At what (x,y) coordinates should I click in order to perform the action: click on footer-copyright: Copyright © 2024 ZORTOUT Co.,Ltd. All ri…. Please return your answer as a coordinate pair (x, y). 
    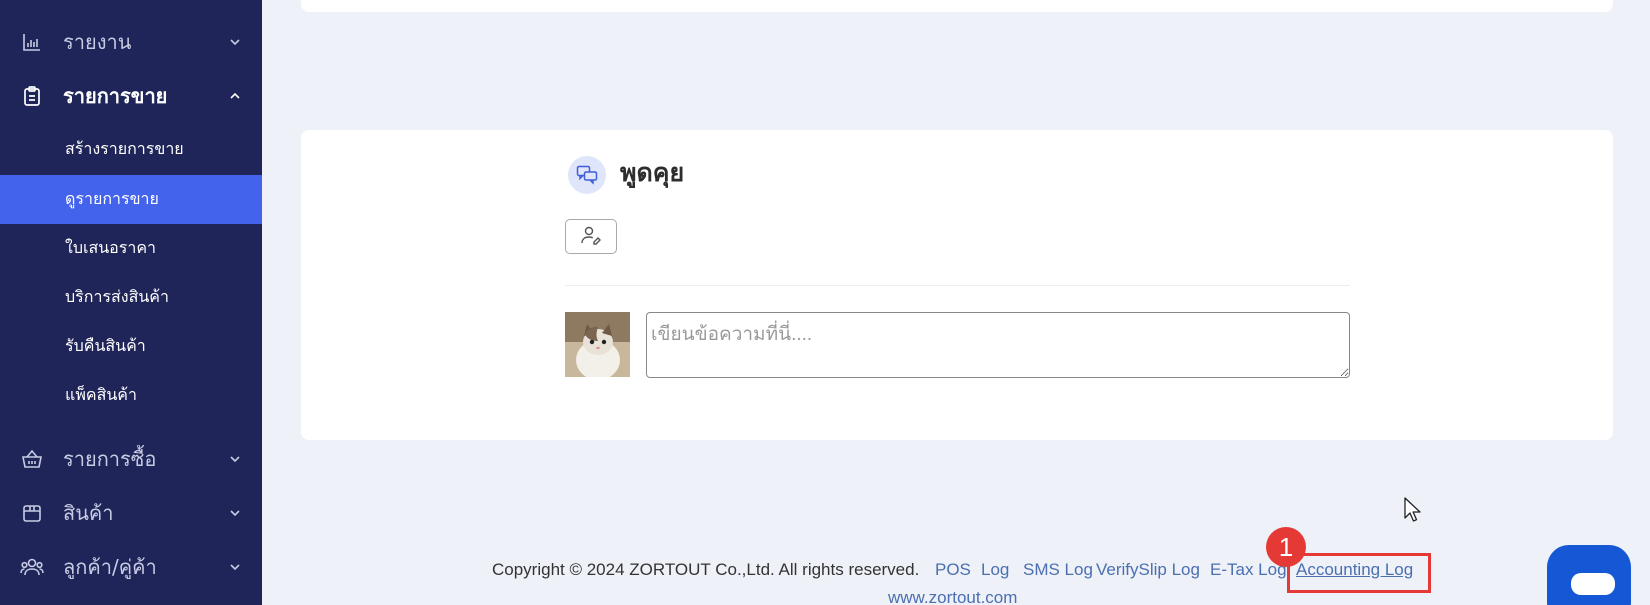
    Looking at the image, I should click on (706, 569).